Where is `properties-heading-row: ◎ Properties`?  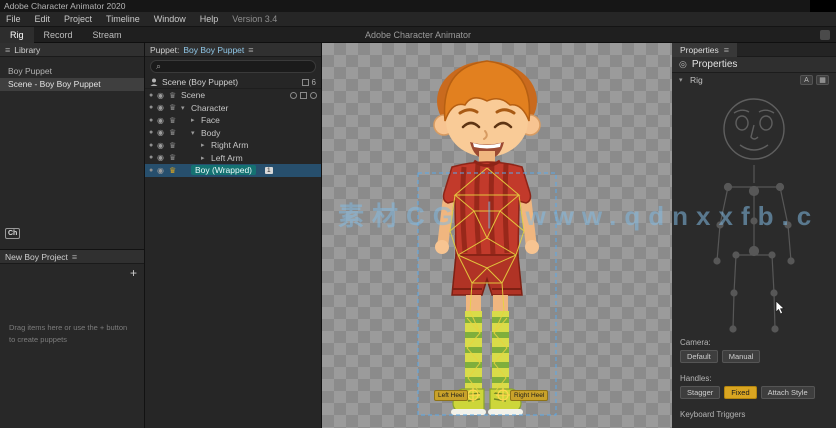
properties-heading-row: ◎ Properties is located at coordinates (754, 65).